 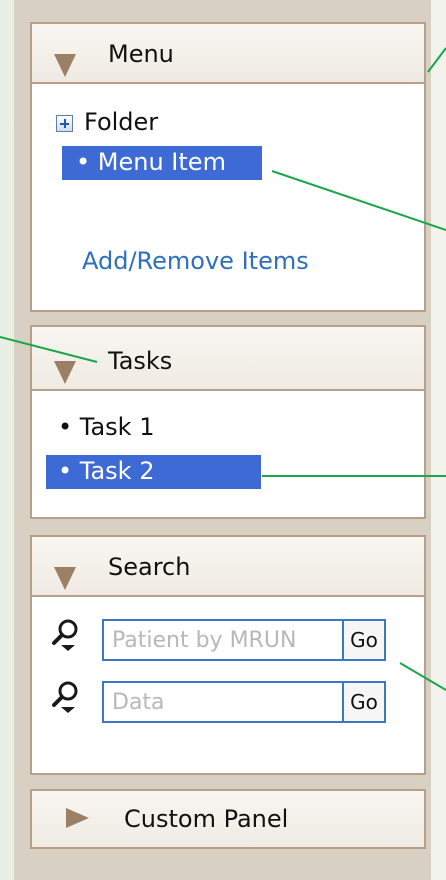 What do you see at coordinates (228, 567) in the screenshot?
I see `search-panel-header: Search` at bounding box center [228, 567].